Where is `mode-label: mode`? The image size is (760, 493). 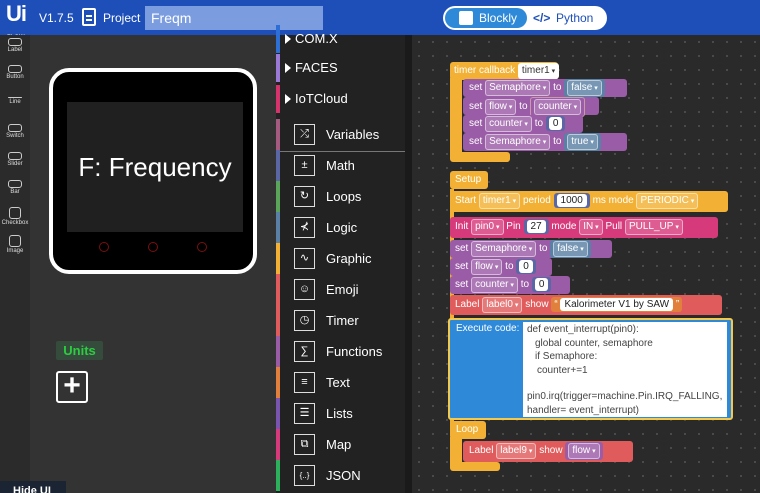 mode-label: mode is located at coordinates (564, 226).